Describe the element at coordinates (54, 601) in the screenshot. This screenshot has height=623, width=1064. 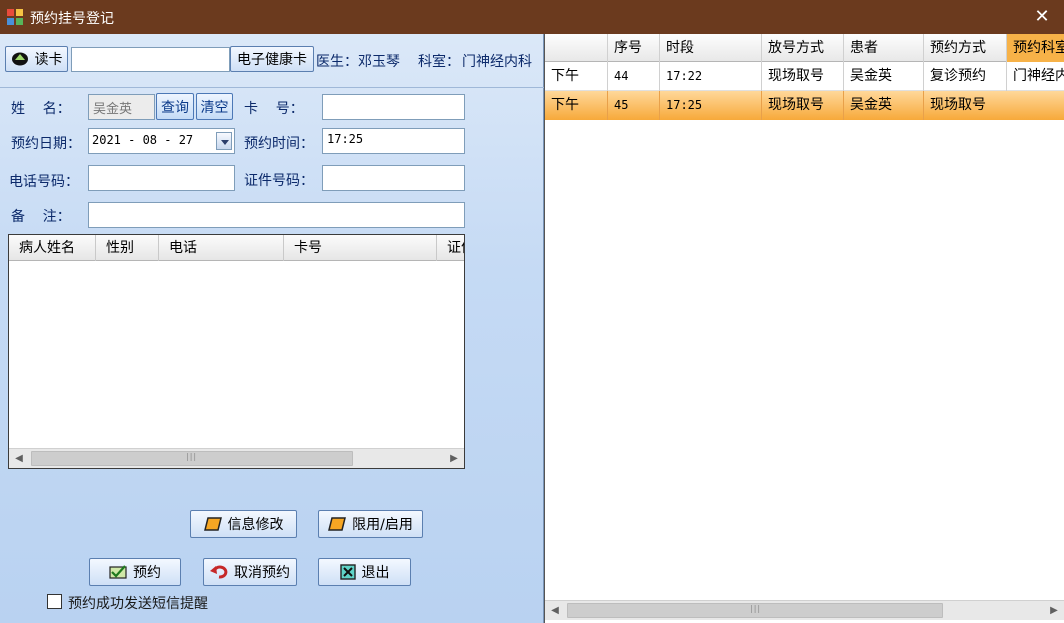
I see `sms-checkbox` at that location.